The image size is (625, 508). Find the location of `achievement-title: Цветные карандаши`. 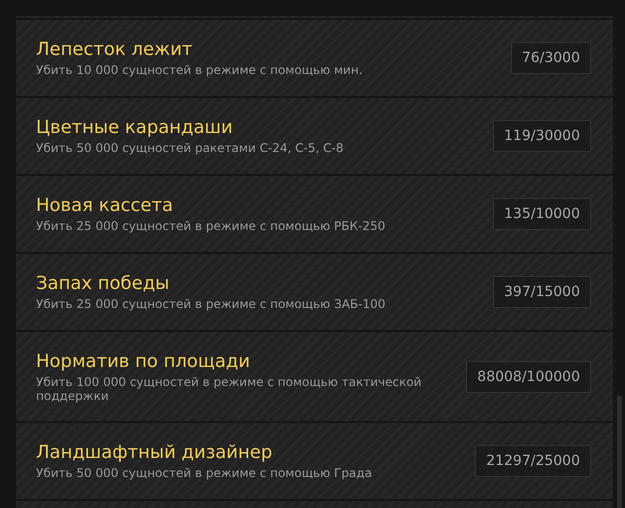

achievement-title: Цветные карандаши is located at coordinates (135, 128).